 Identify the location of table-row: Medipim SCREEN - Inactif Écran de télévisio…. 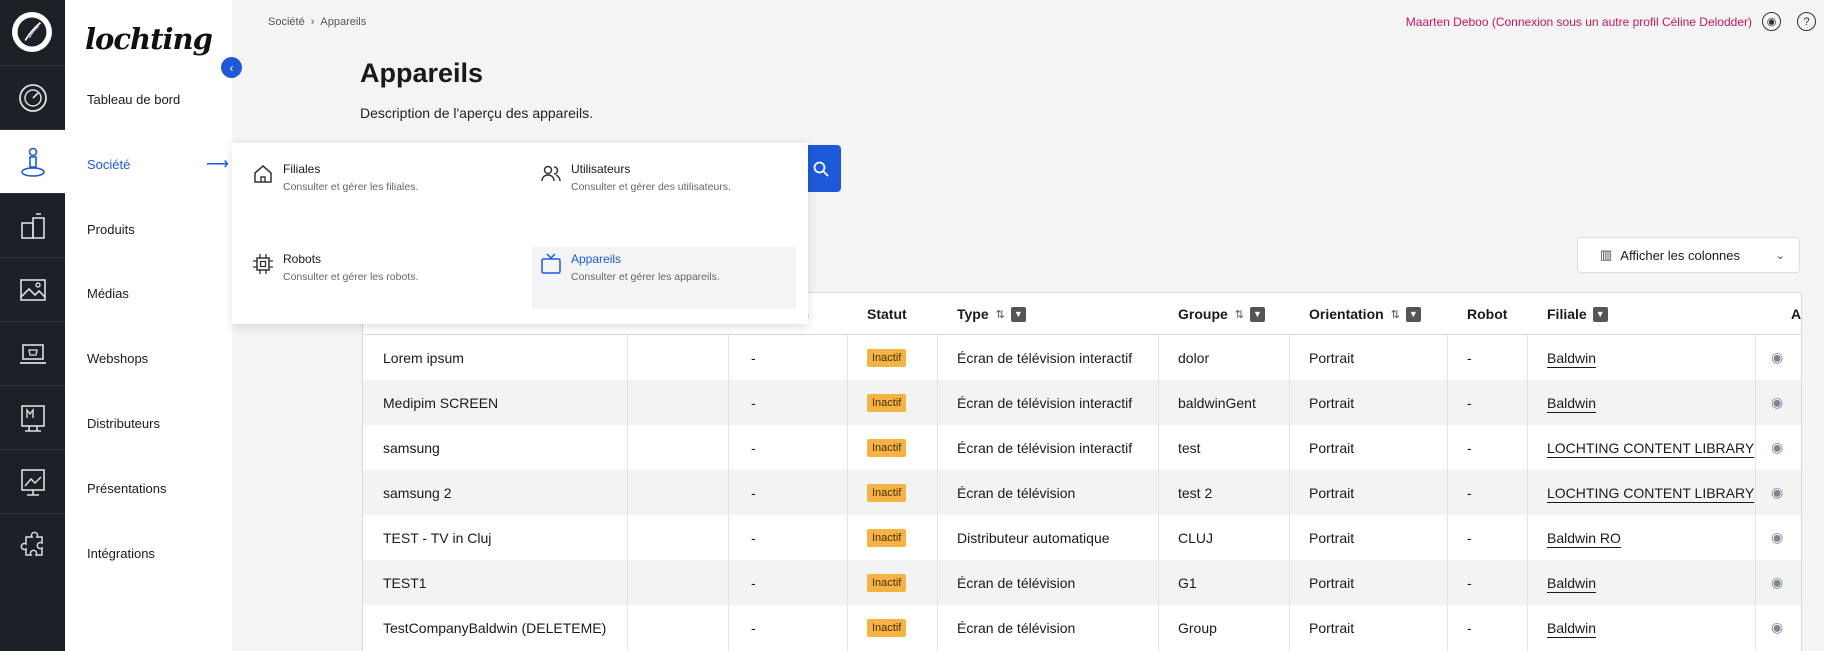
(1082, 402).